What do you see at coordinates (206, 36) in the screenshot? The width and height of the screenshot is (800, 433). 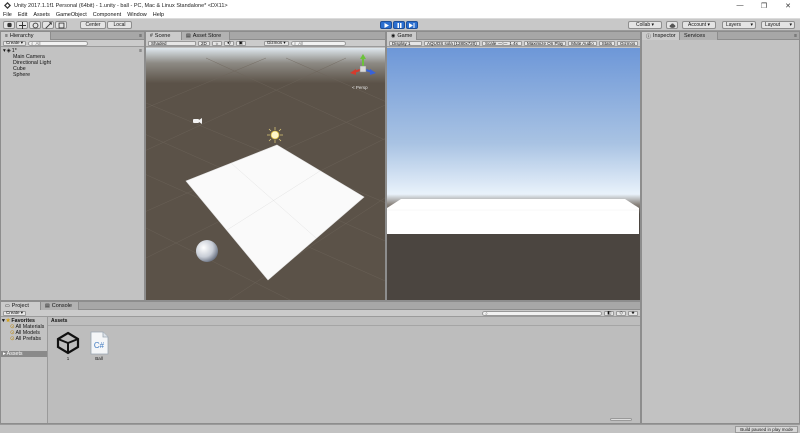 I see `tab-asset-store: ▤ Asset Store` at bounding box center [206, 36].